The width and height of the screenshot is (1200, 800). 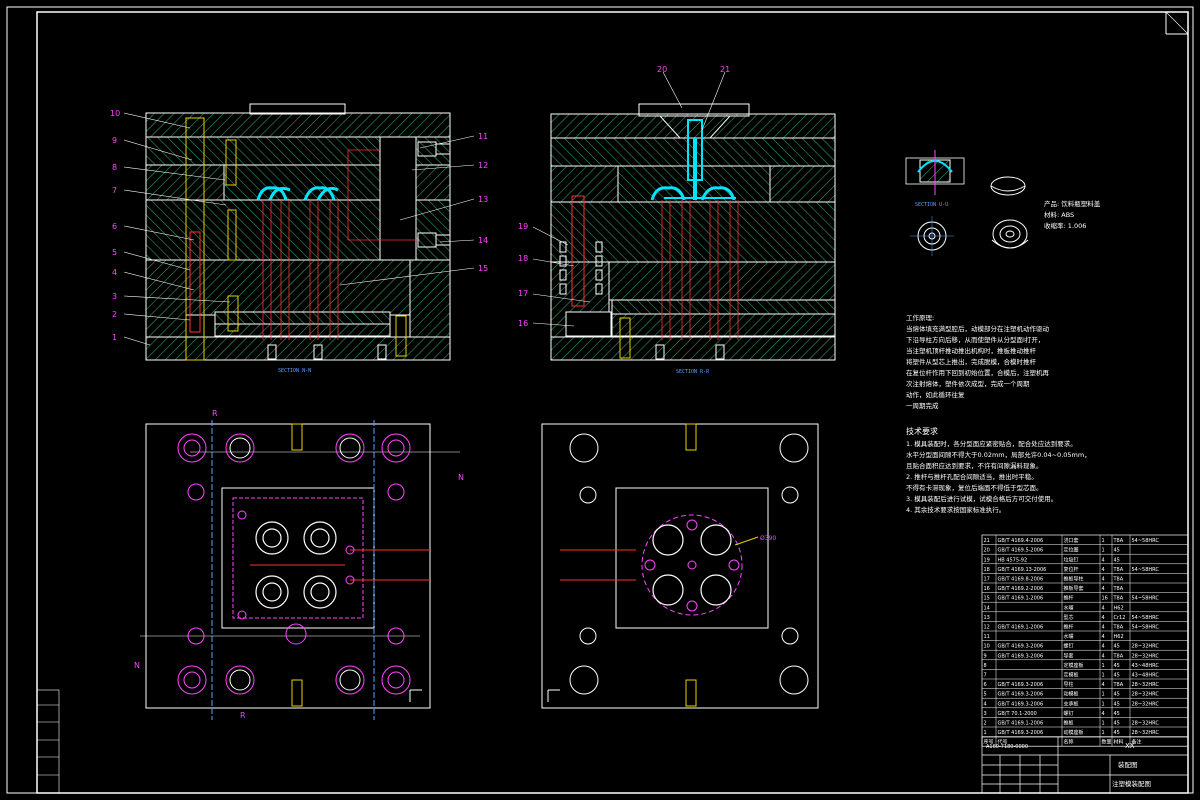 What do you see at coordinates (1120, 618) in the screenshot?
I see `bom-cell: Cr12` at bounding box center [1120, 618].